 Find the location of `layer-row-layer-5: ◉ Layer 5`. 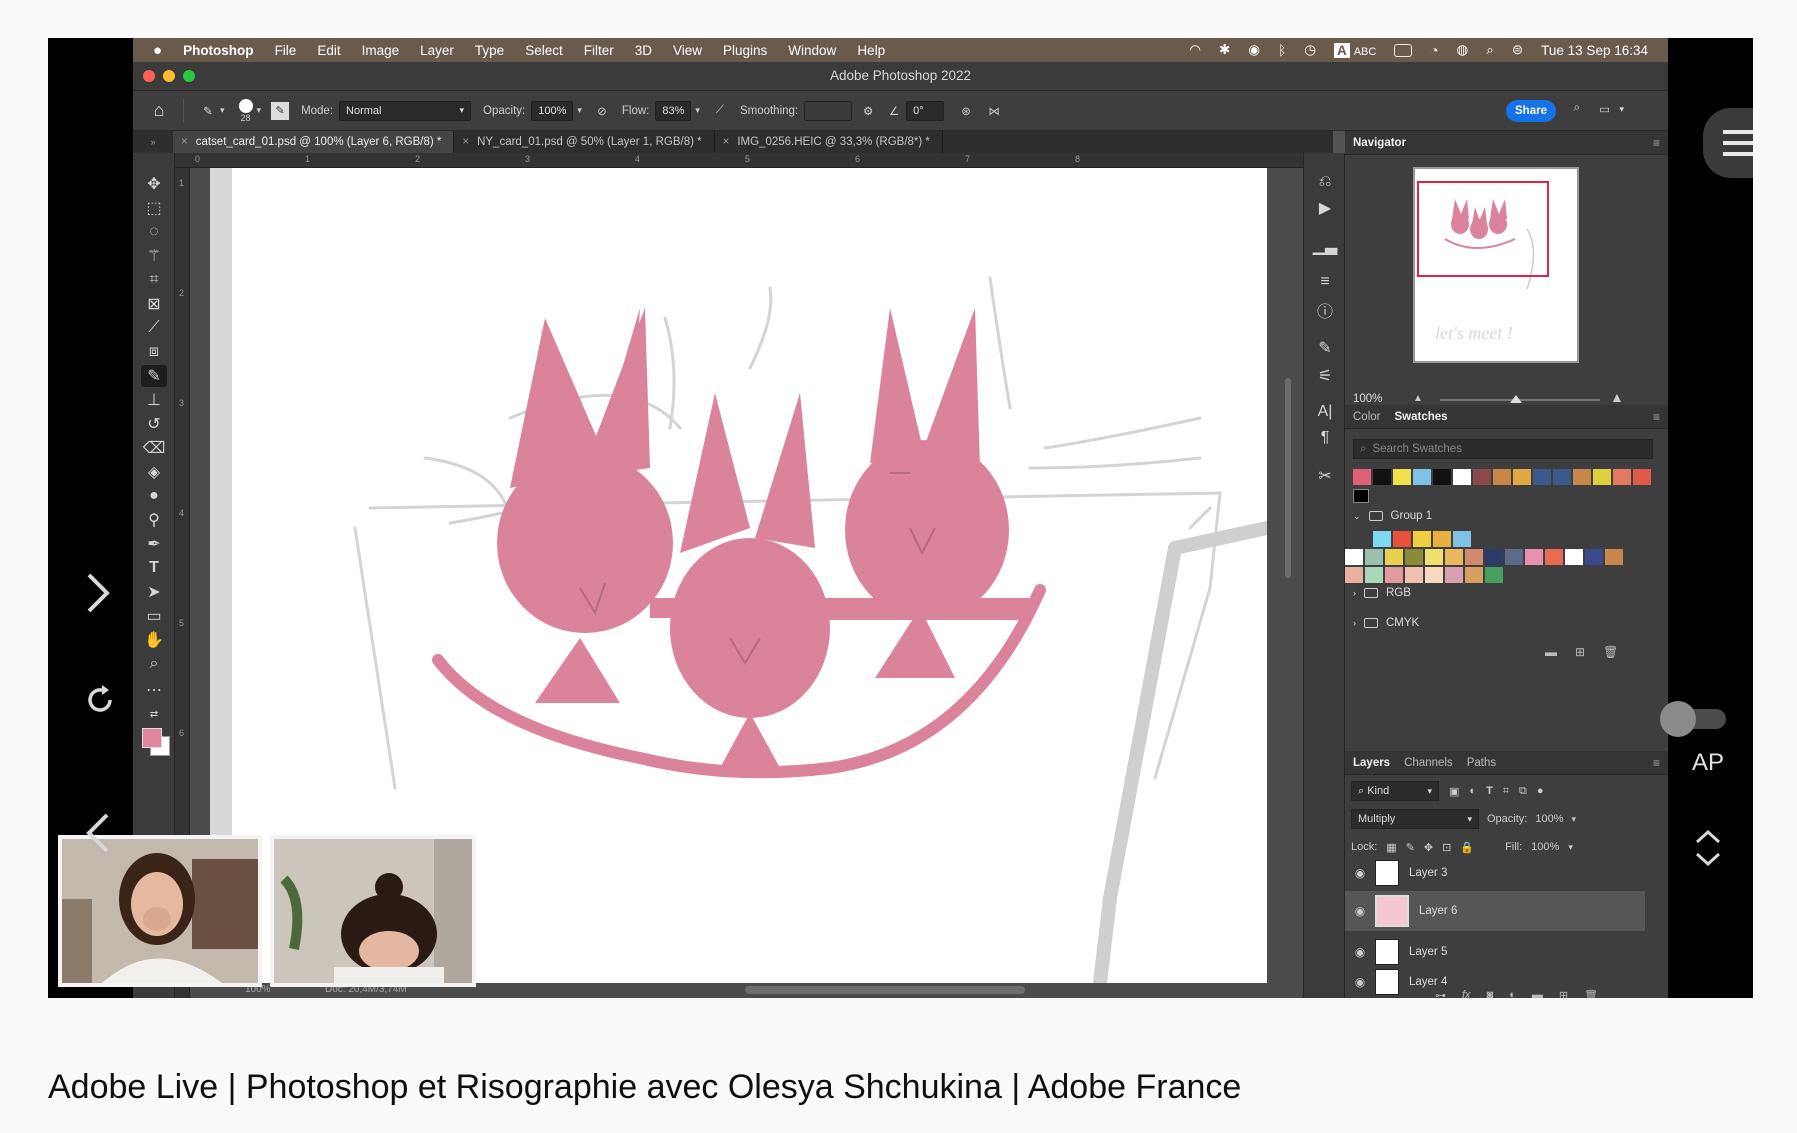

layer-row-layer-5: ◉ Layer 5 is located at coordinates (1495, 952).